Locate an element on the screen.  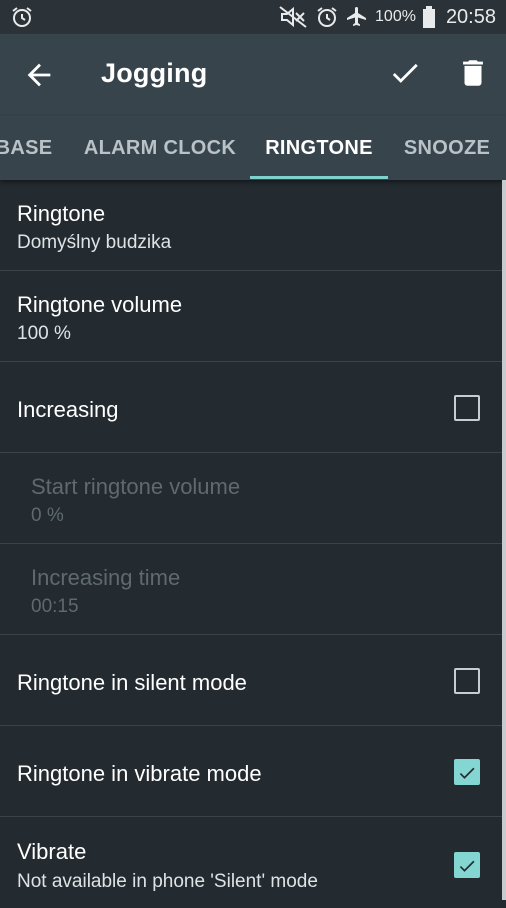
setting-title: Increasing time is located at coordinates (106, 577).